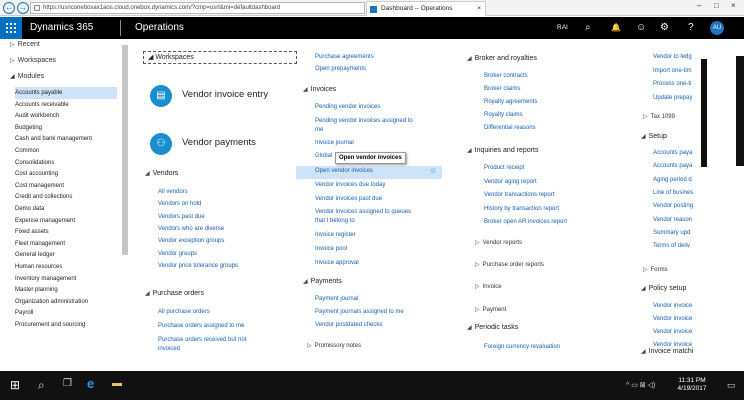 This screenshot has height=400, width=744. I want to click on vendor-reports-group: ▷ Vendor reports, so click(498, 242).